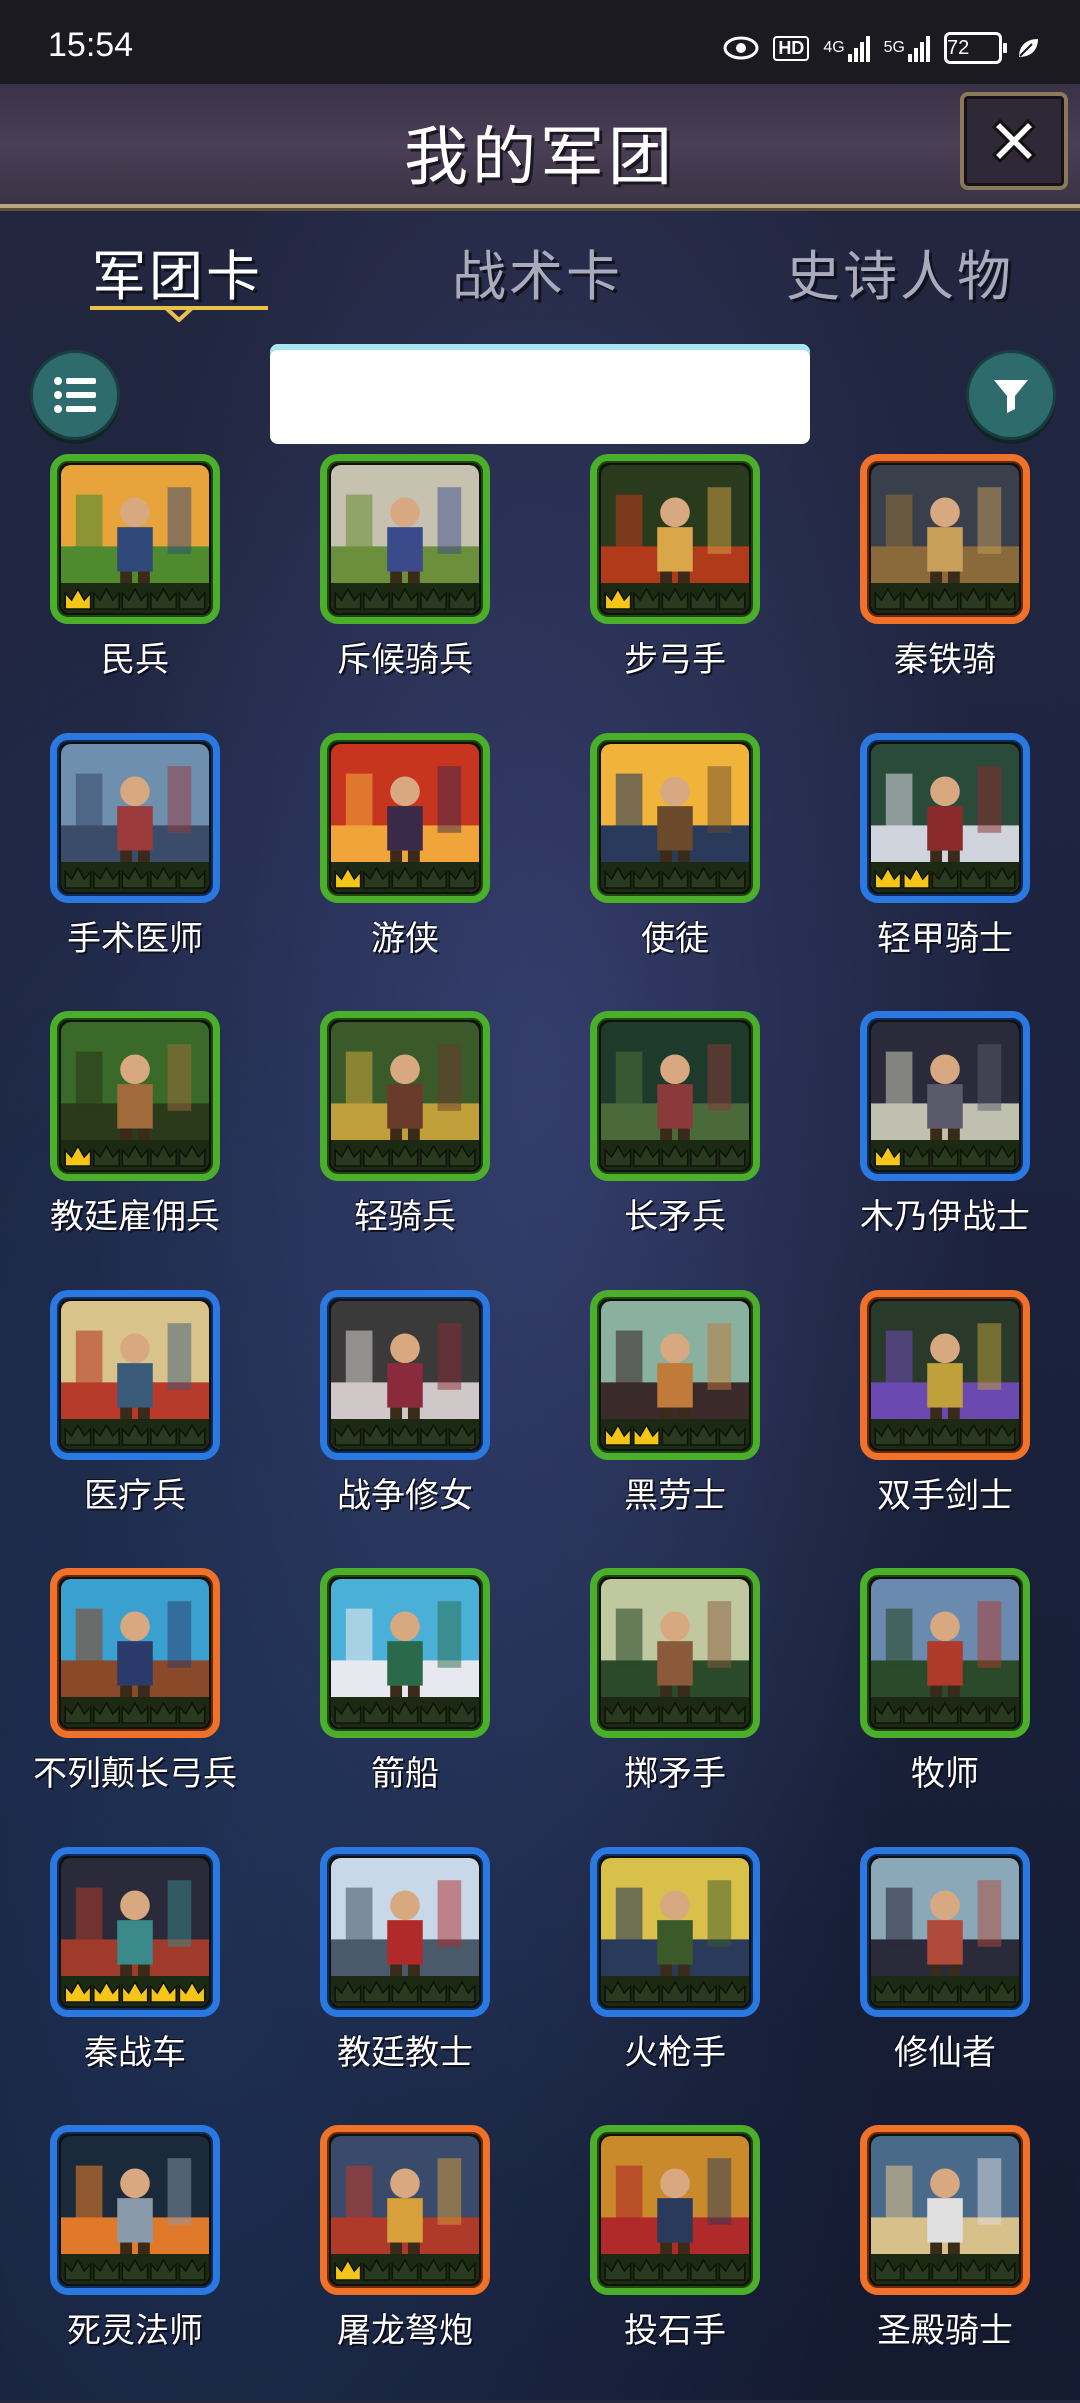 The width and height of the screenshot is (1080, 2403). What do you see at coordinates (894, 47) in the screenshot?
I see `net-type-5g: 5G` at bounding box center [894, 47].